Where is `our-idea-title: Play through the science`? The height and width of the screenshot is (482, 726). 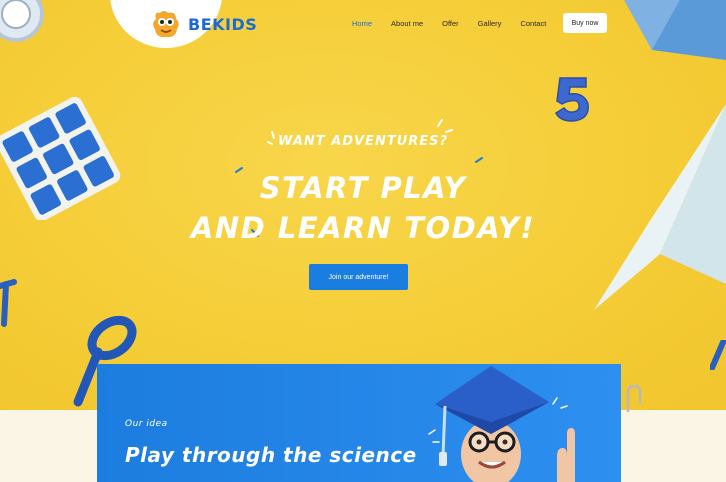
our-idea-title: Play through the science is located at coordinates (271, 455).